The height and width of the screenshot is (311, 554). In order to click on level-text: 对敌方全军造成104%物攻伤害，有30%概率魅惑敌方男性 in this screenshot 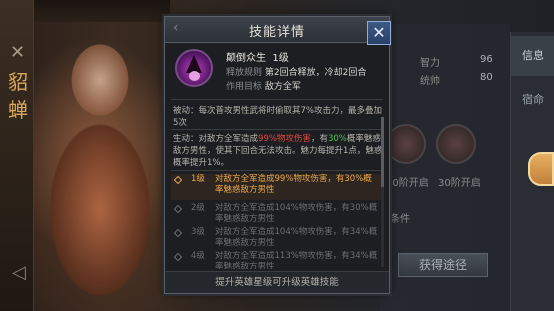, I will do `click(296, 213)`.